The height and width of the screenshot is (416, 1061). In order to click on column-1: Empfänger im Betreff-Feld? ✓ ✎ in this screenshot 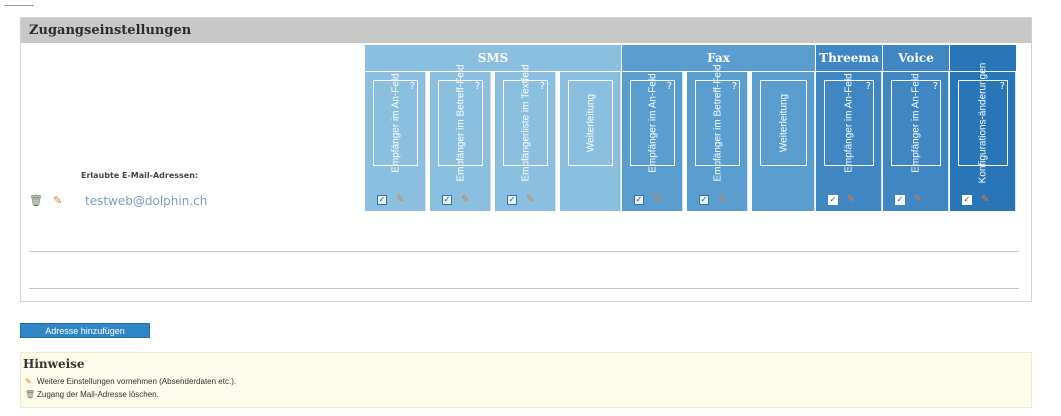, I will do `click(460, 137)`.